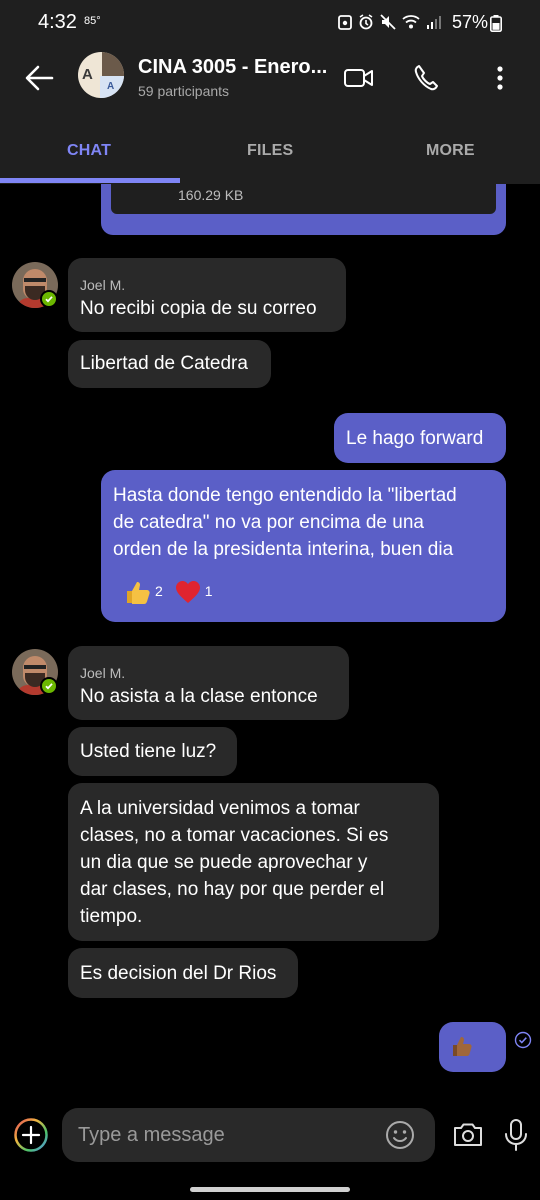  Describe the element at coordinates (164, 363) in the screenshot. I see `message-text: Libertad de Catedra` at that location.